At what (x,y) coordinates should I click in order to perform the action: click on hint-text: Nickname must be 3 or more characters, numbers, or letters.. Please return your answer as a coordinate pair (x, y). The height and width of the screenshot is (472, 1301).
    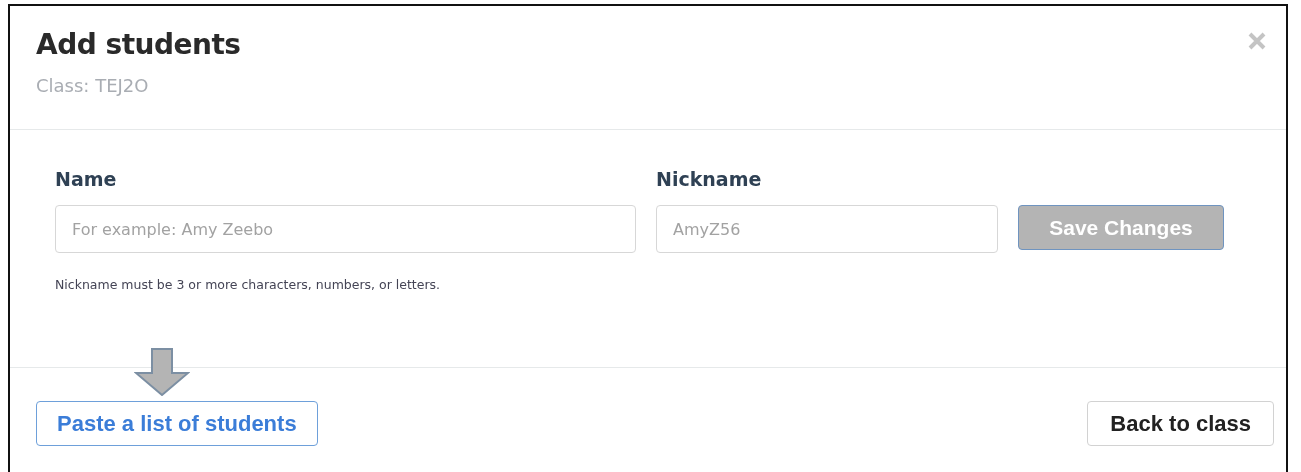
    Looking at the image, I should click on (248, 284).